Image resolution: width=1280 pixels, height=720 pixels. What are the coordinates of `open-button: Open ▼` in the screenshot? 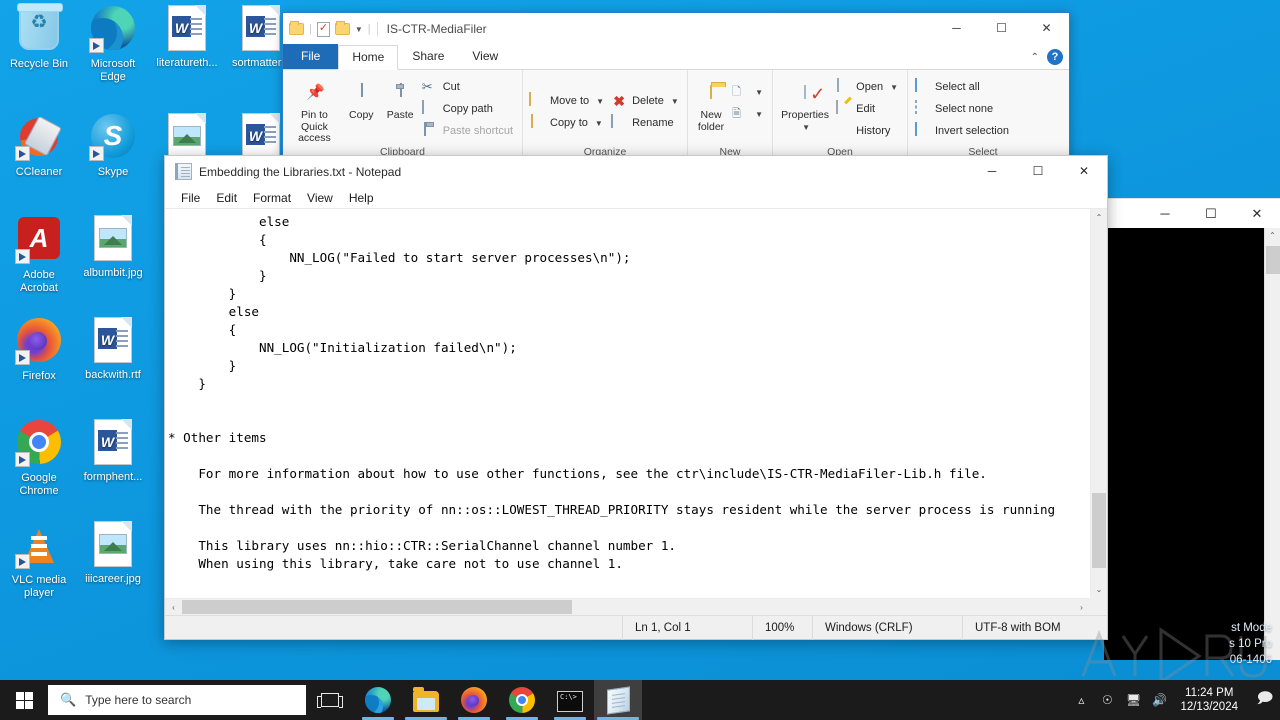 It's located at (868, 87).